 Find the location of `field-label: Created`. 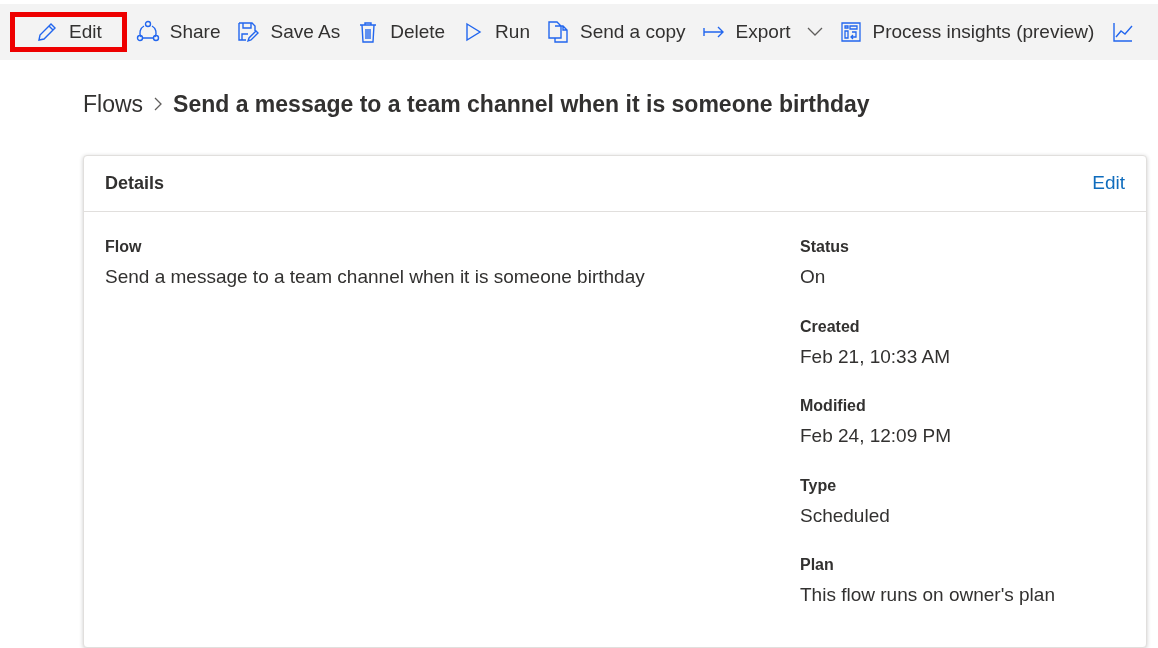

field-label: Created is located at coordinates (830, 326).